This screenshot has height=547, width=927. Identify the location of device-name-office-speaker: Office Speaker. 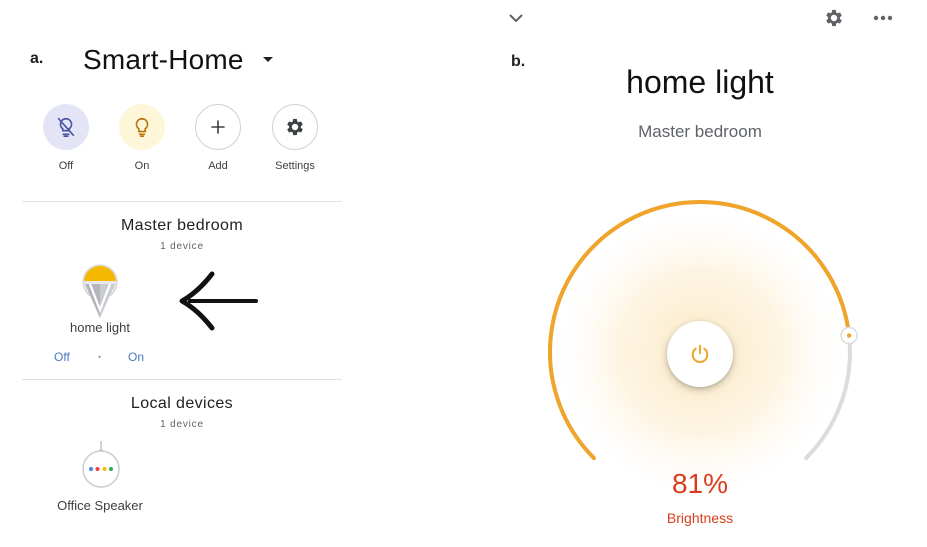
(100, 505).